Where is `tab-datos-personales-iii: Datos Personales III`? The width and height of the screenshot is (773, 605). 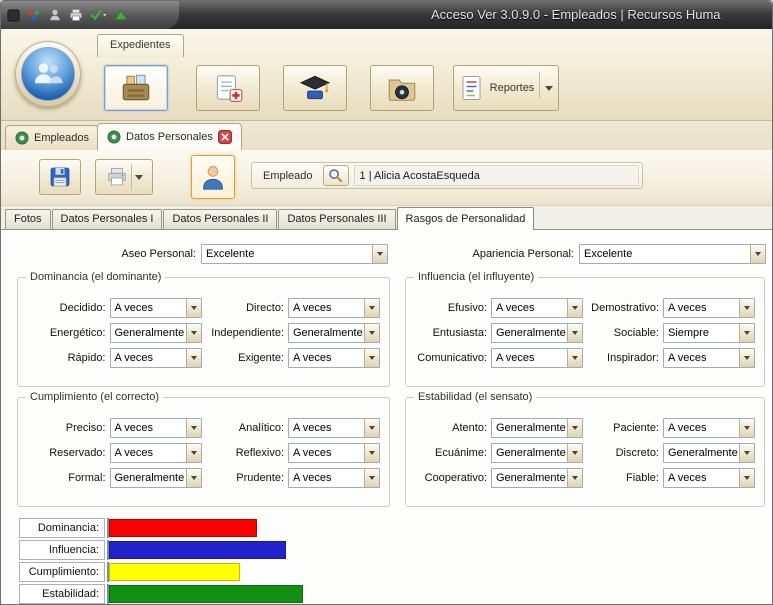
tab-datos-personales-iii: Datos Personales III is located at coordinates (337, 219).